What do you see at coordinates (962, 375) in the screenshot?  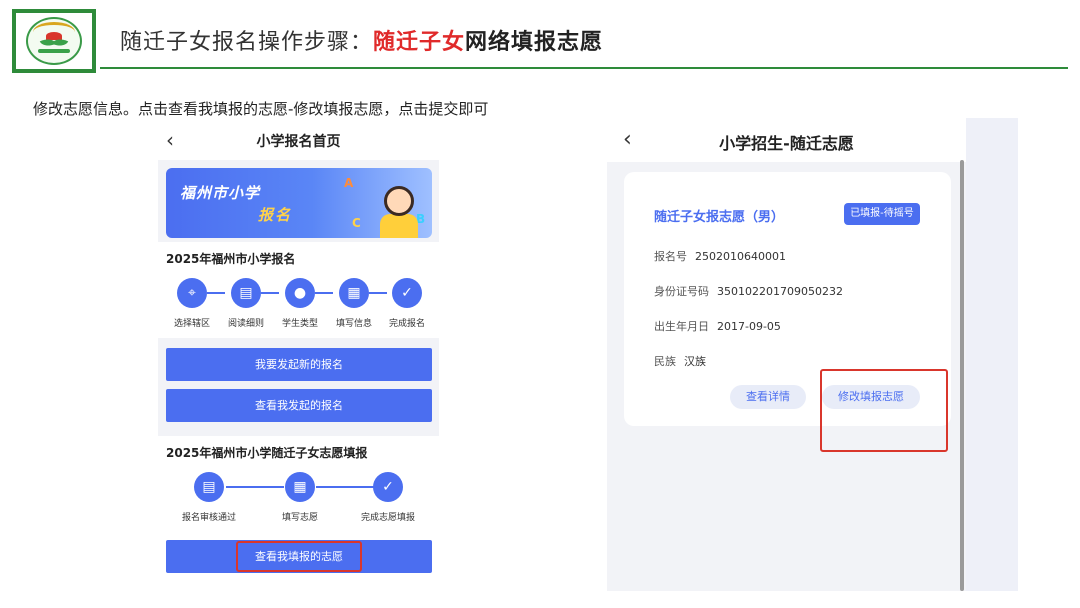 I see `scrollbar` at bounding box center [962, 375].